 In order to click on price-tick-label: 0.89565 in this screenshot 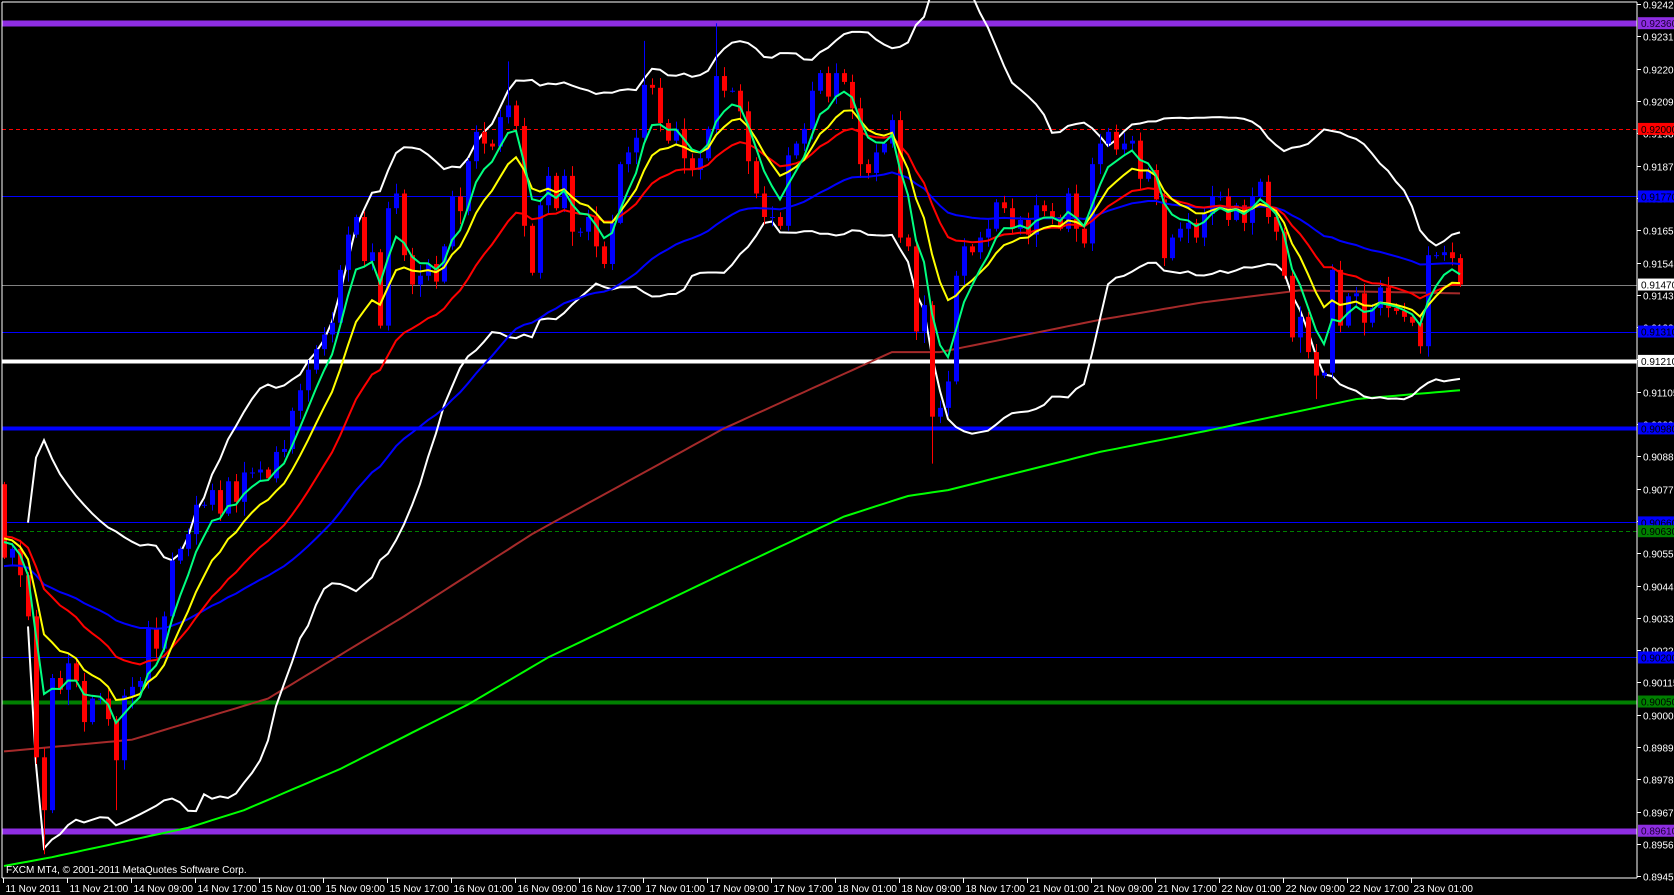, I will do `click(1658, 846)`.